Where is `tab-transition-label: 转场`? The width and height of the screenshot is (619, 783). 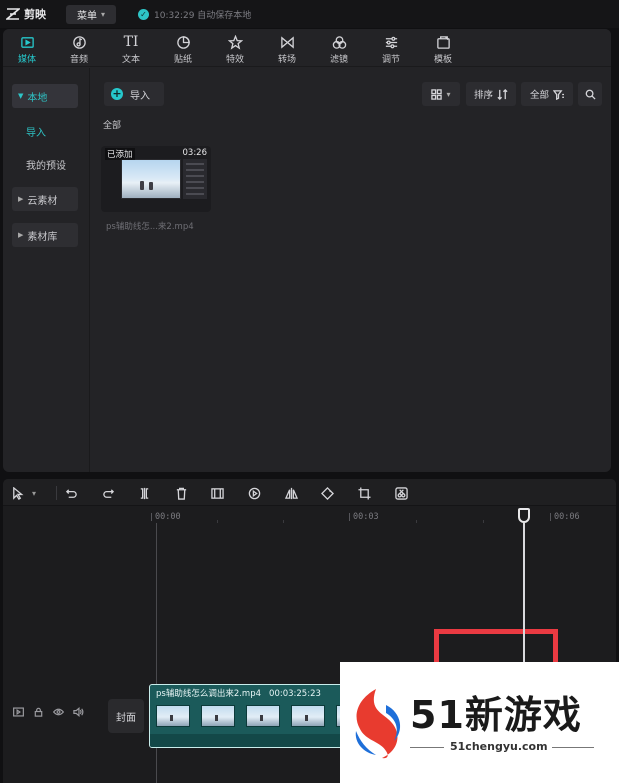
tab-transition-label: 转场 is located at coordinates (286, 60).